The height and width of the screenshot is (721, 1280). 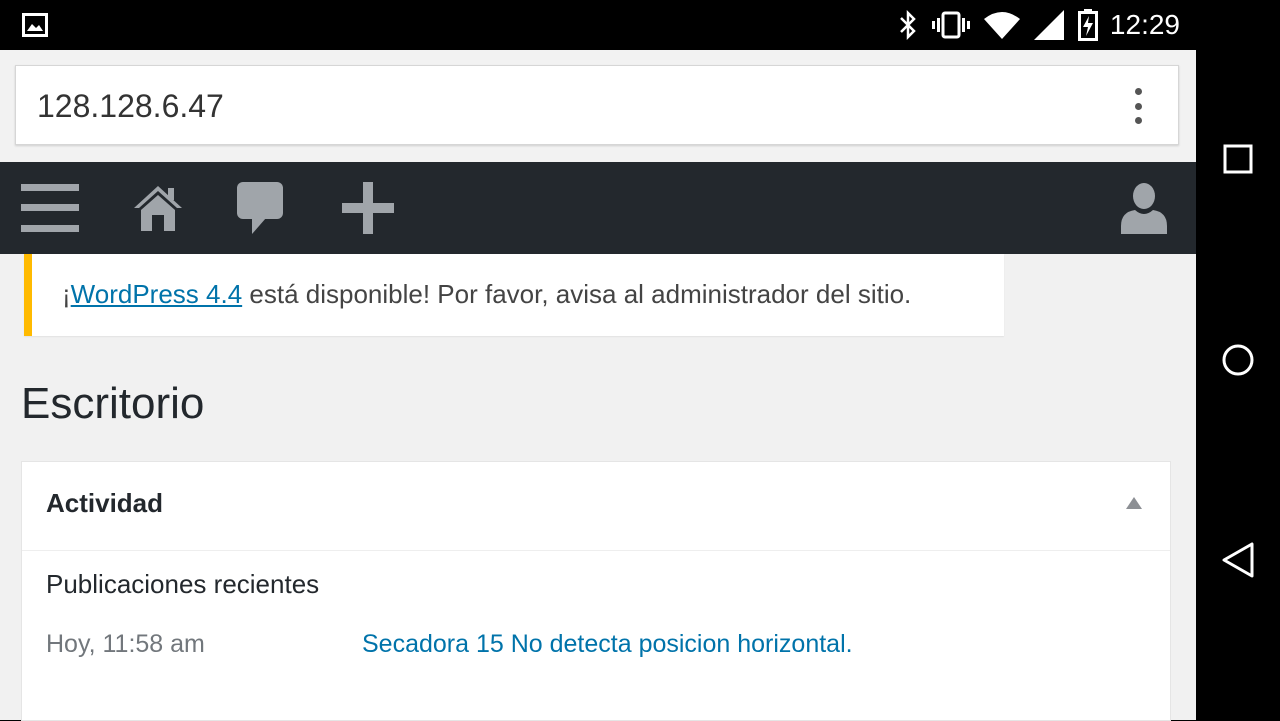 I want to click on add-new-icon, so click(x=368, y=208).